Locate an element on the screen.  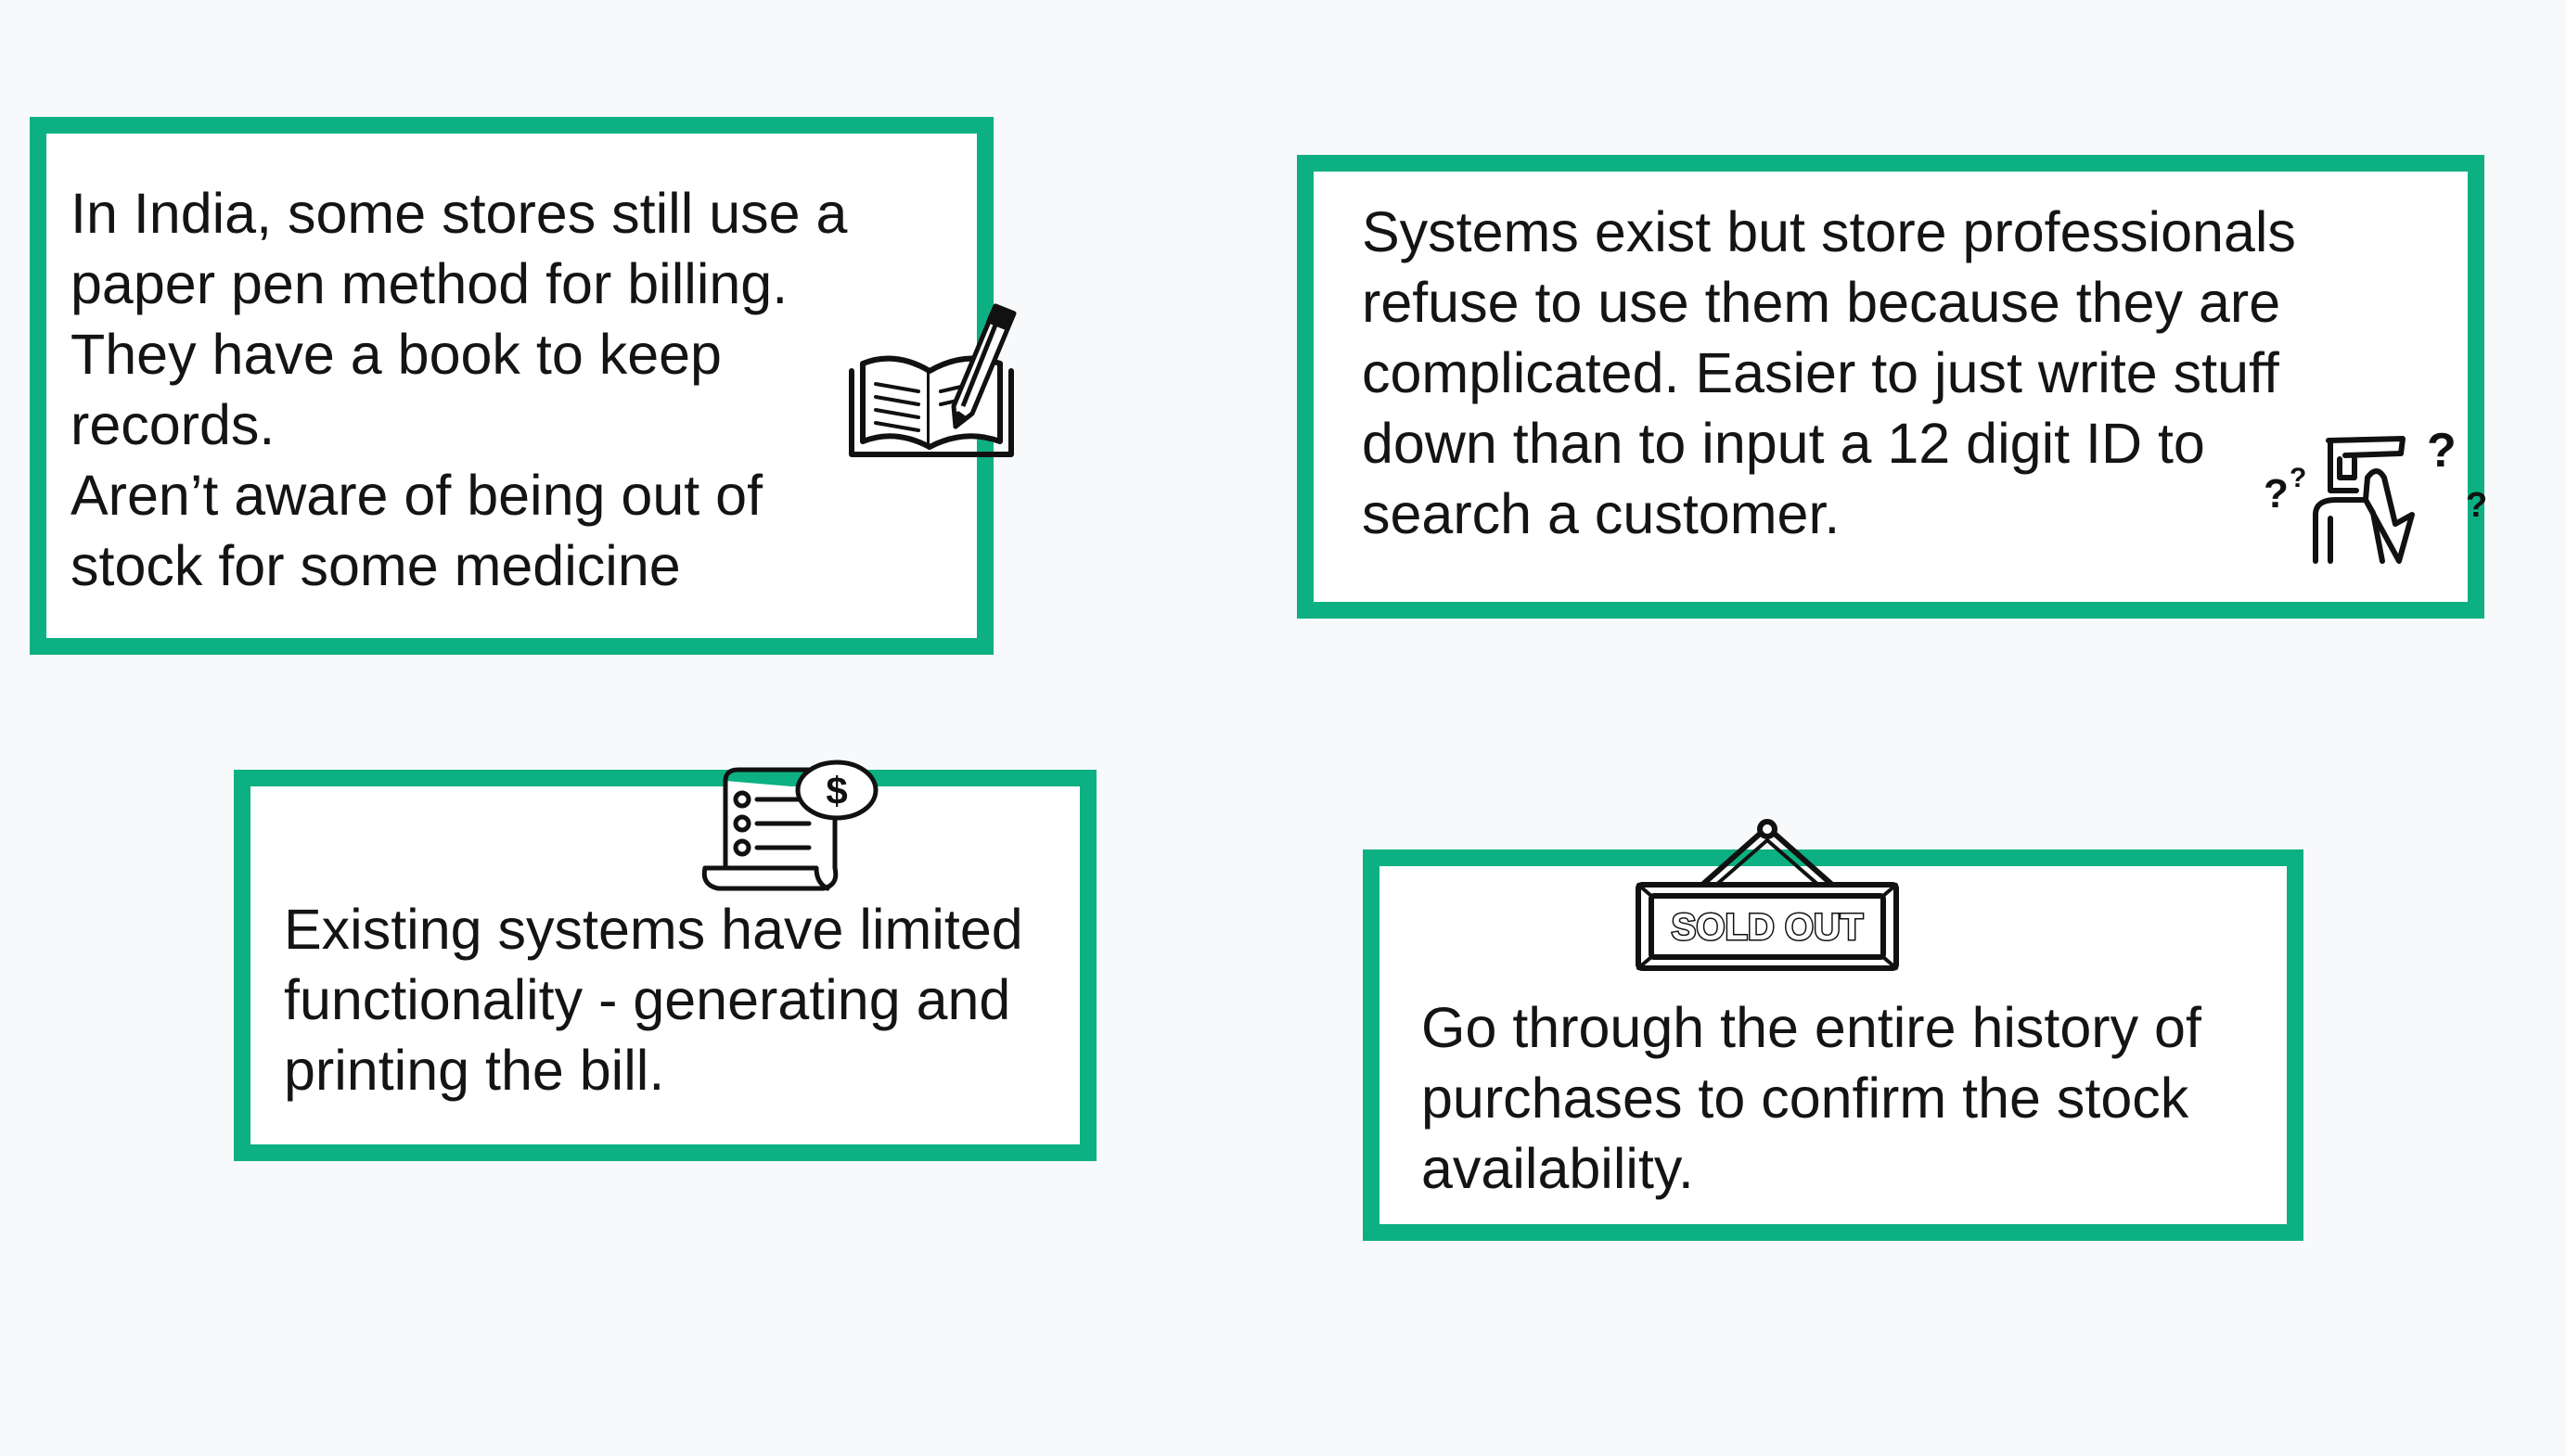
text-line: Aren’t aware of being out of is located at coordinates (417, 495).